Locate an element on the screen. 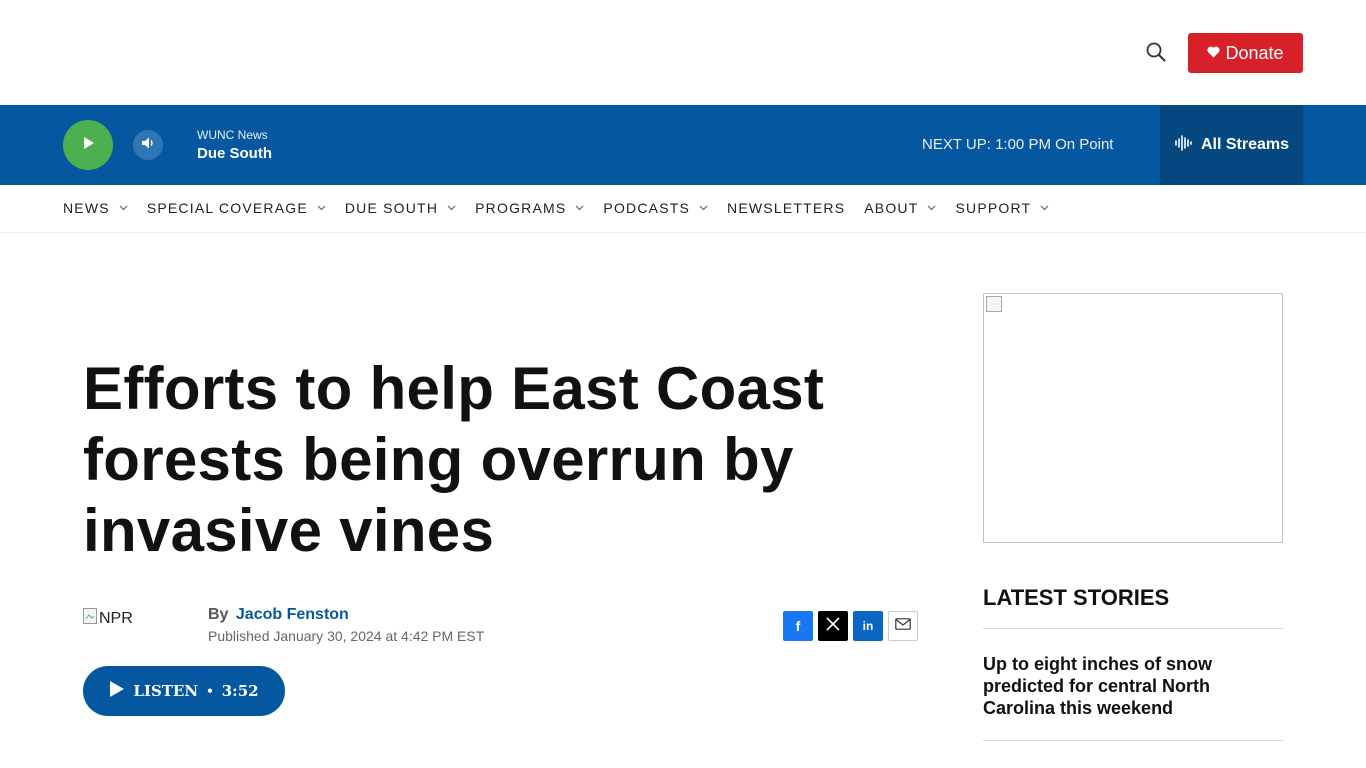 This screenshot has width=1366, height=768. linkedin-icon: in is located at coordinates (868, 626).